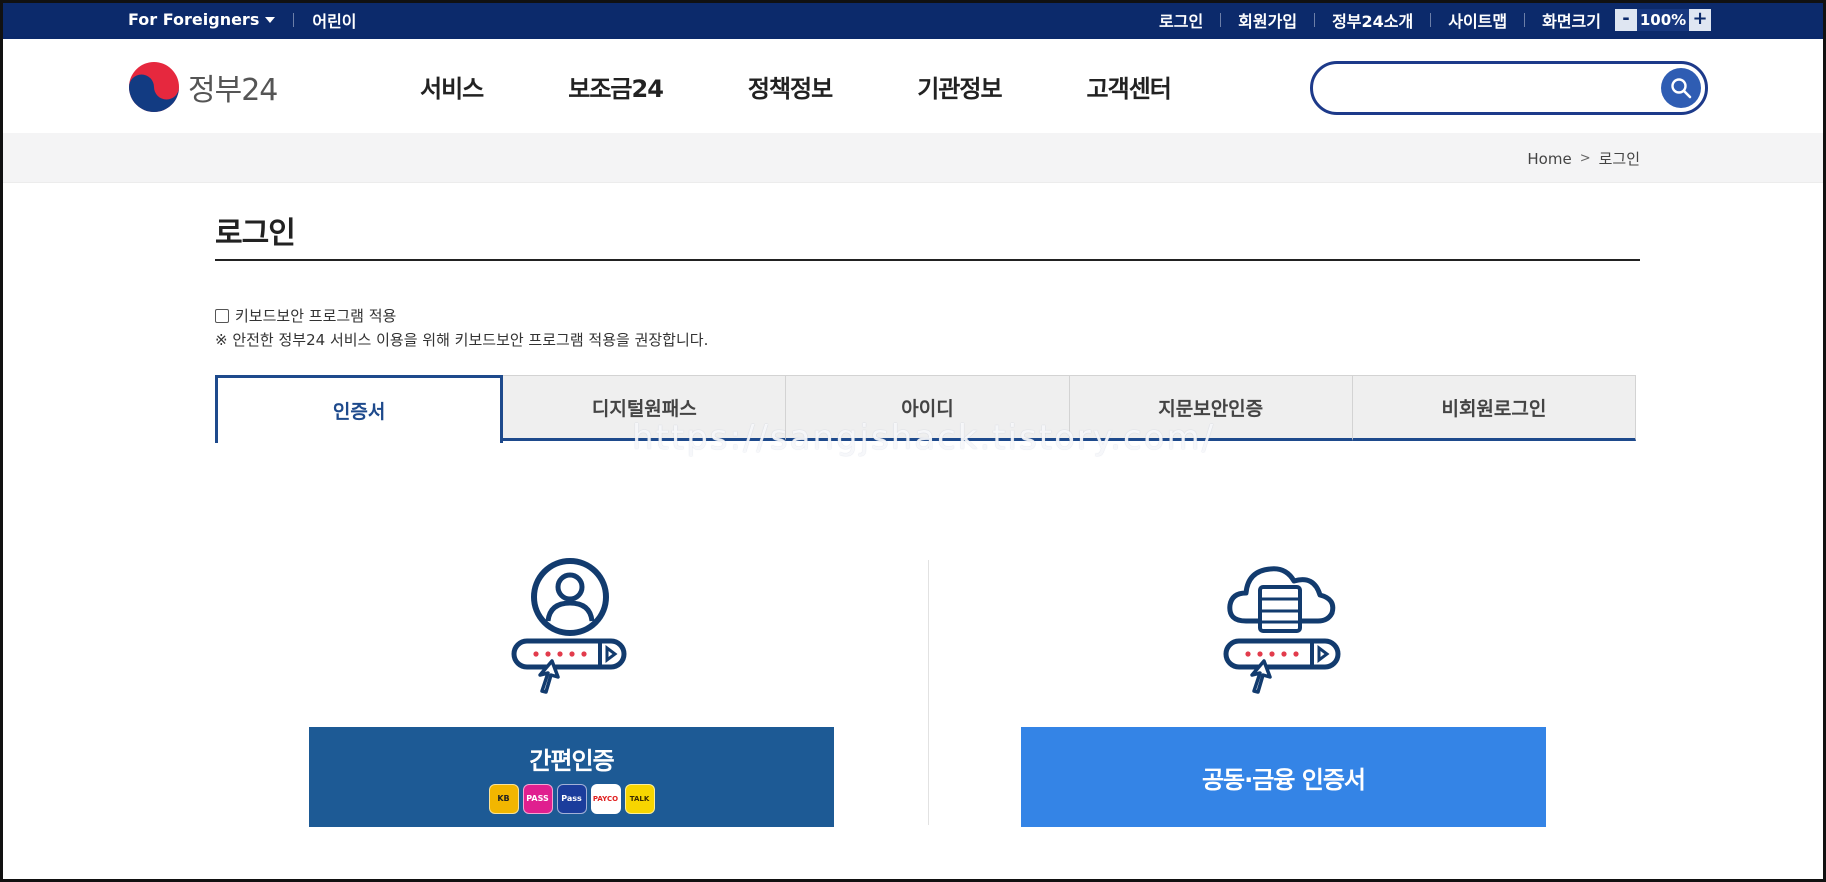 This screenshot has height=882, width=1826. Describe the element at coordinates (1283, 777) in the screenshot. I see `joint-financial-certificate-button: 공동·금융 인증서` at that location.